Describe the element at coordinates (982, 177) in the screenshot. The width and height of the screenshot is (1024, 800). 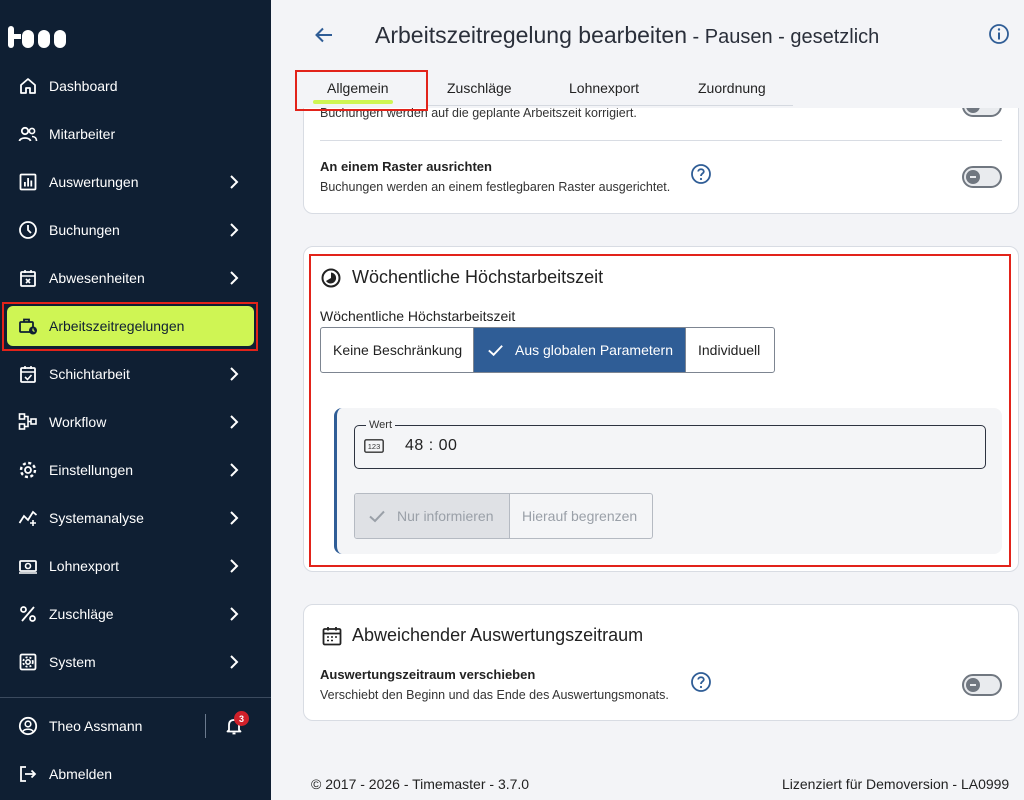
I see `raster-toggle` at that location.